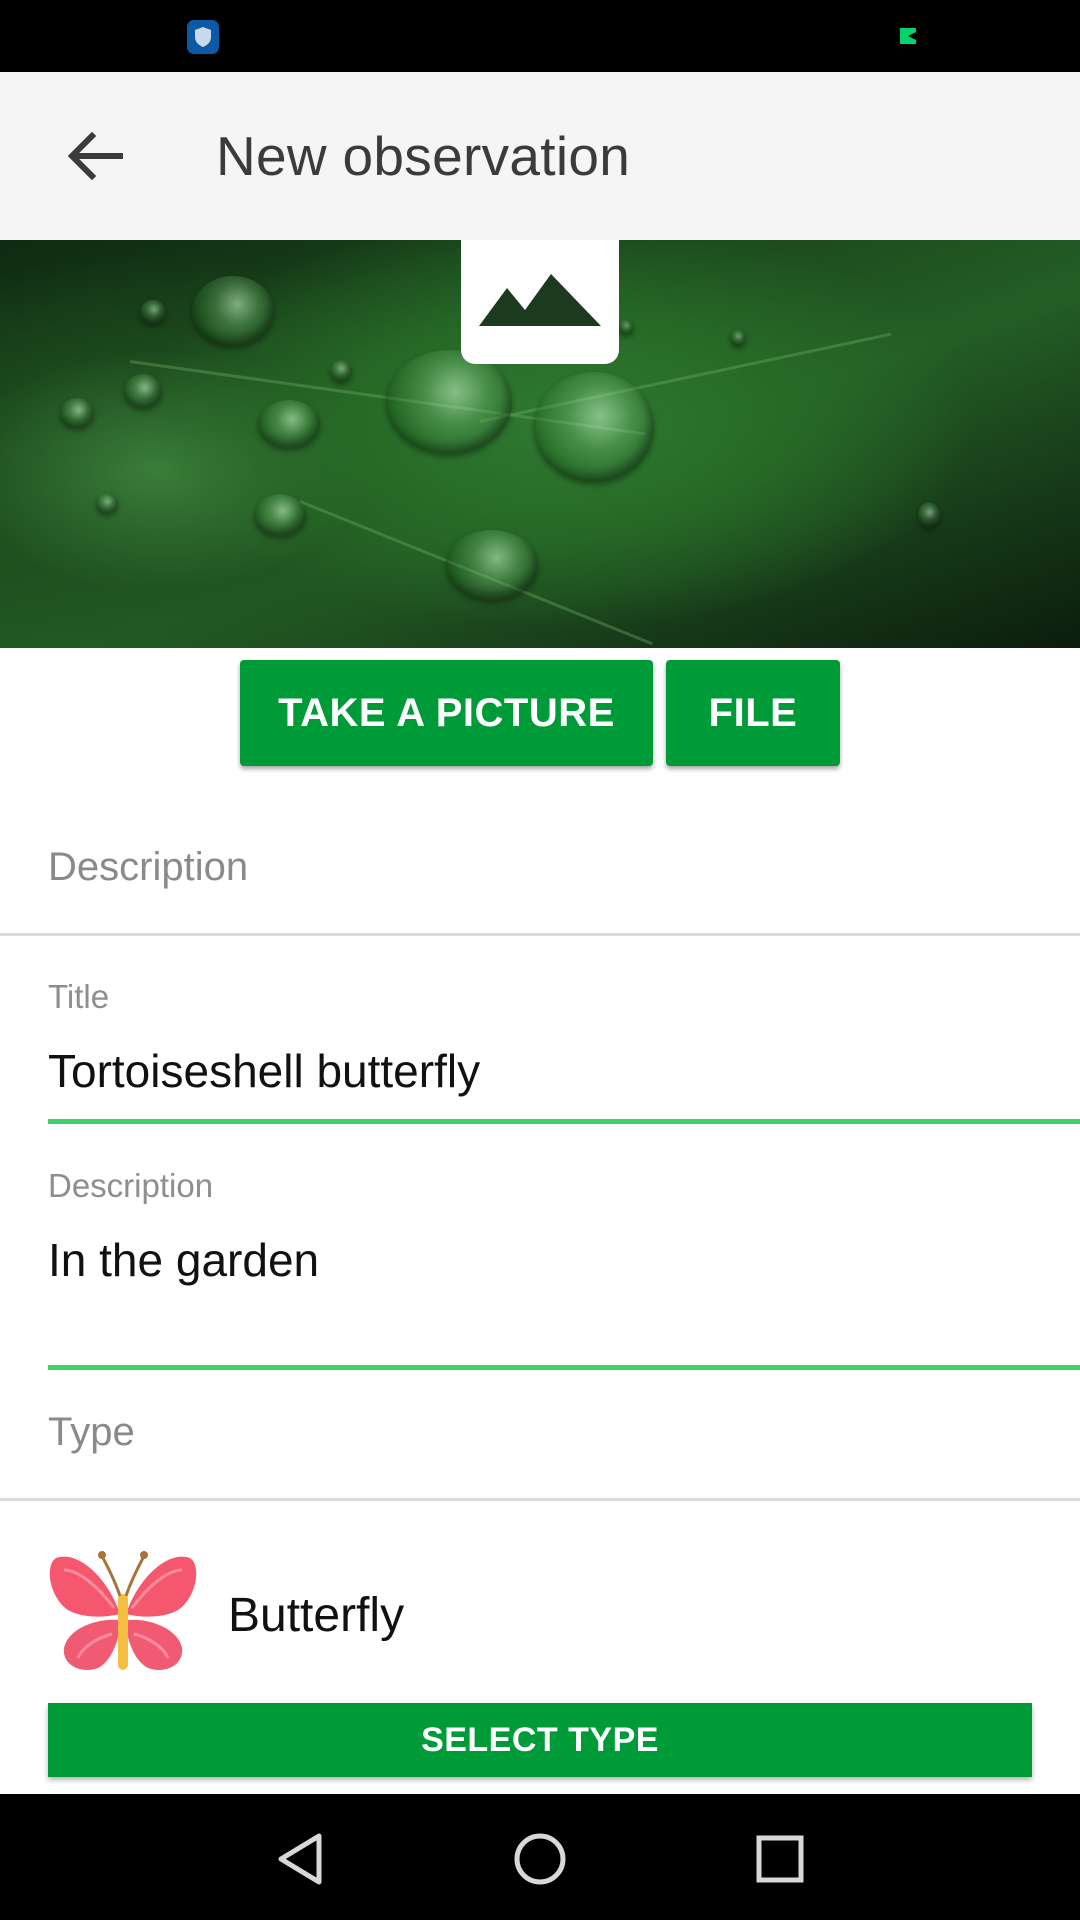 The width and height of the screenshot is (1080, 1920). I want to click on arrow-left-icon, so click(95, 156).